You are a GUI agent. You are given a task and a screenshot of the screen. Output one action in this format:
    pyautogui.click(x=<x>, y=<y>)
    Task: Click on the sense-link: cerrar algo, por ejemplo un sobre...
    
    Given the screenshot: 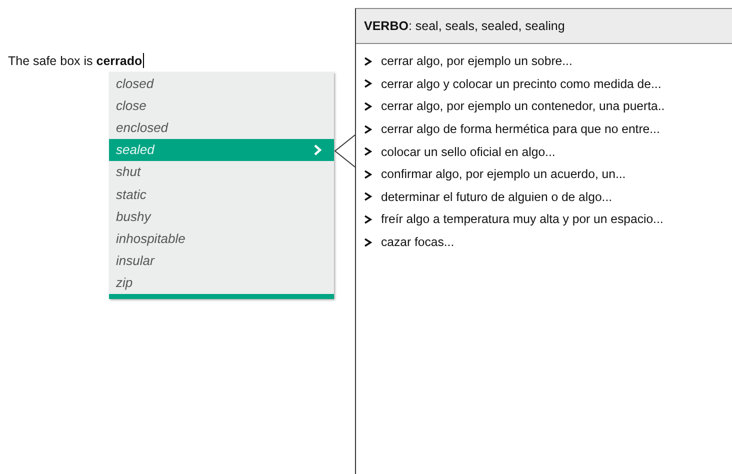 What is the action you would take?
    pyautogui.click(x=476, y=61)
    